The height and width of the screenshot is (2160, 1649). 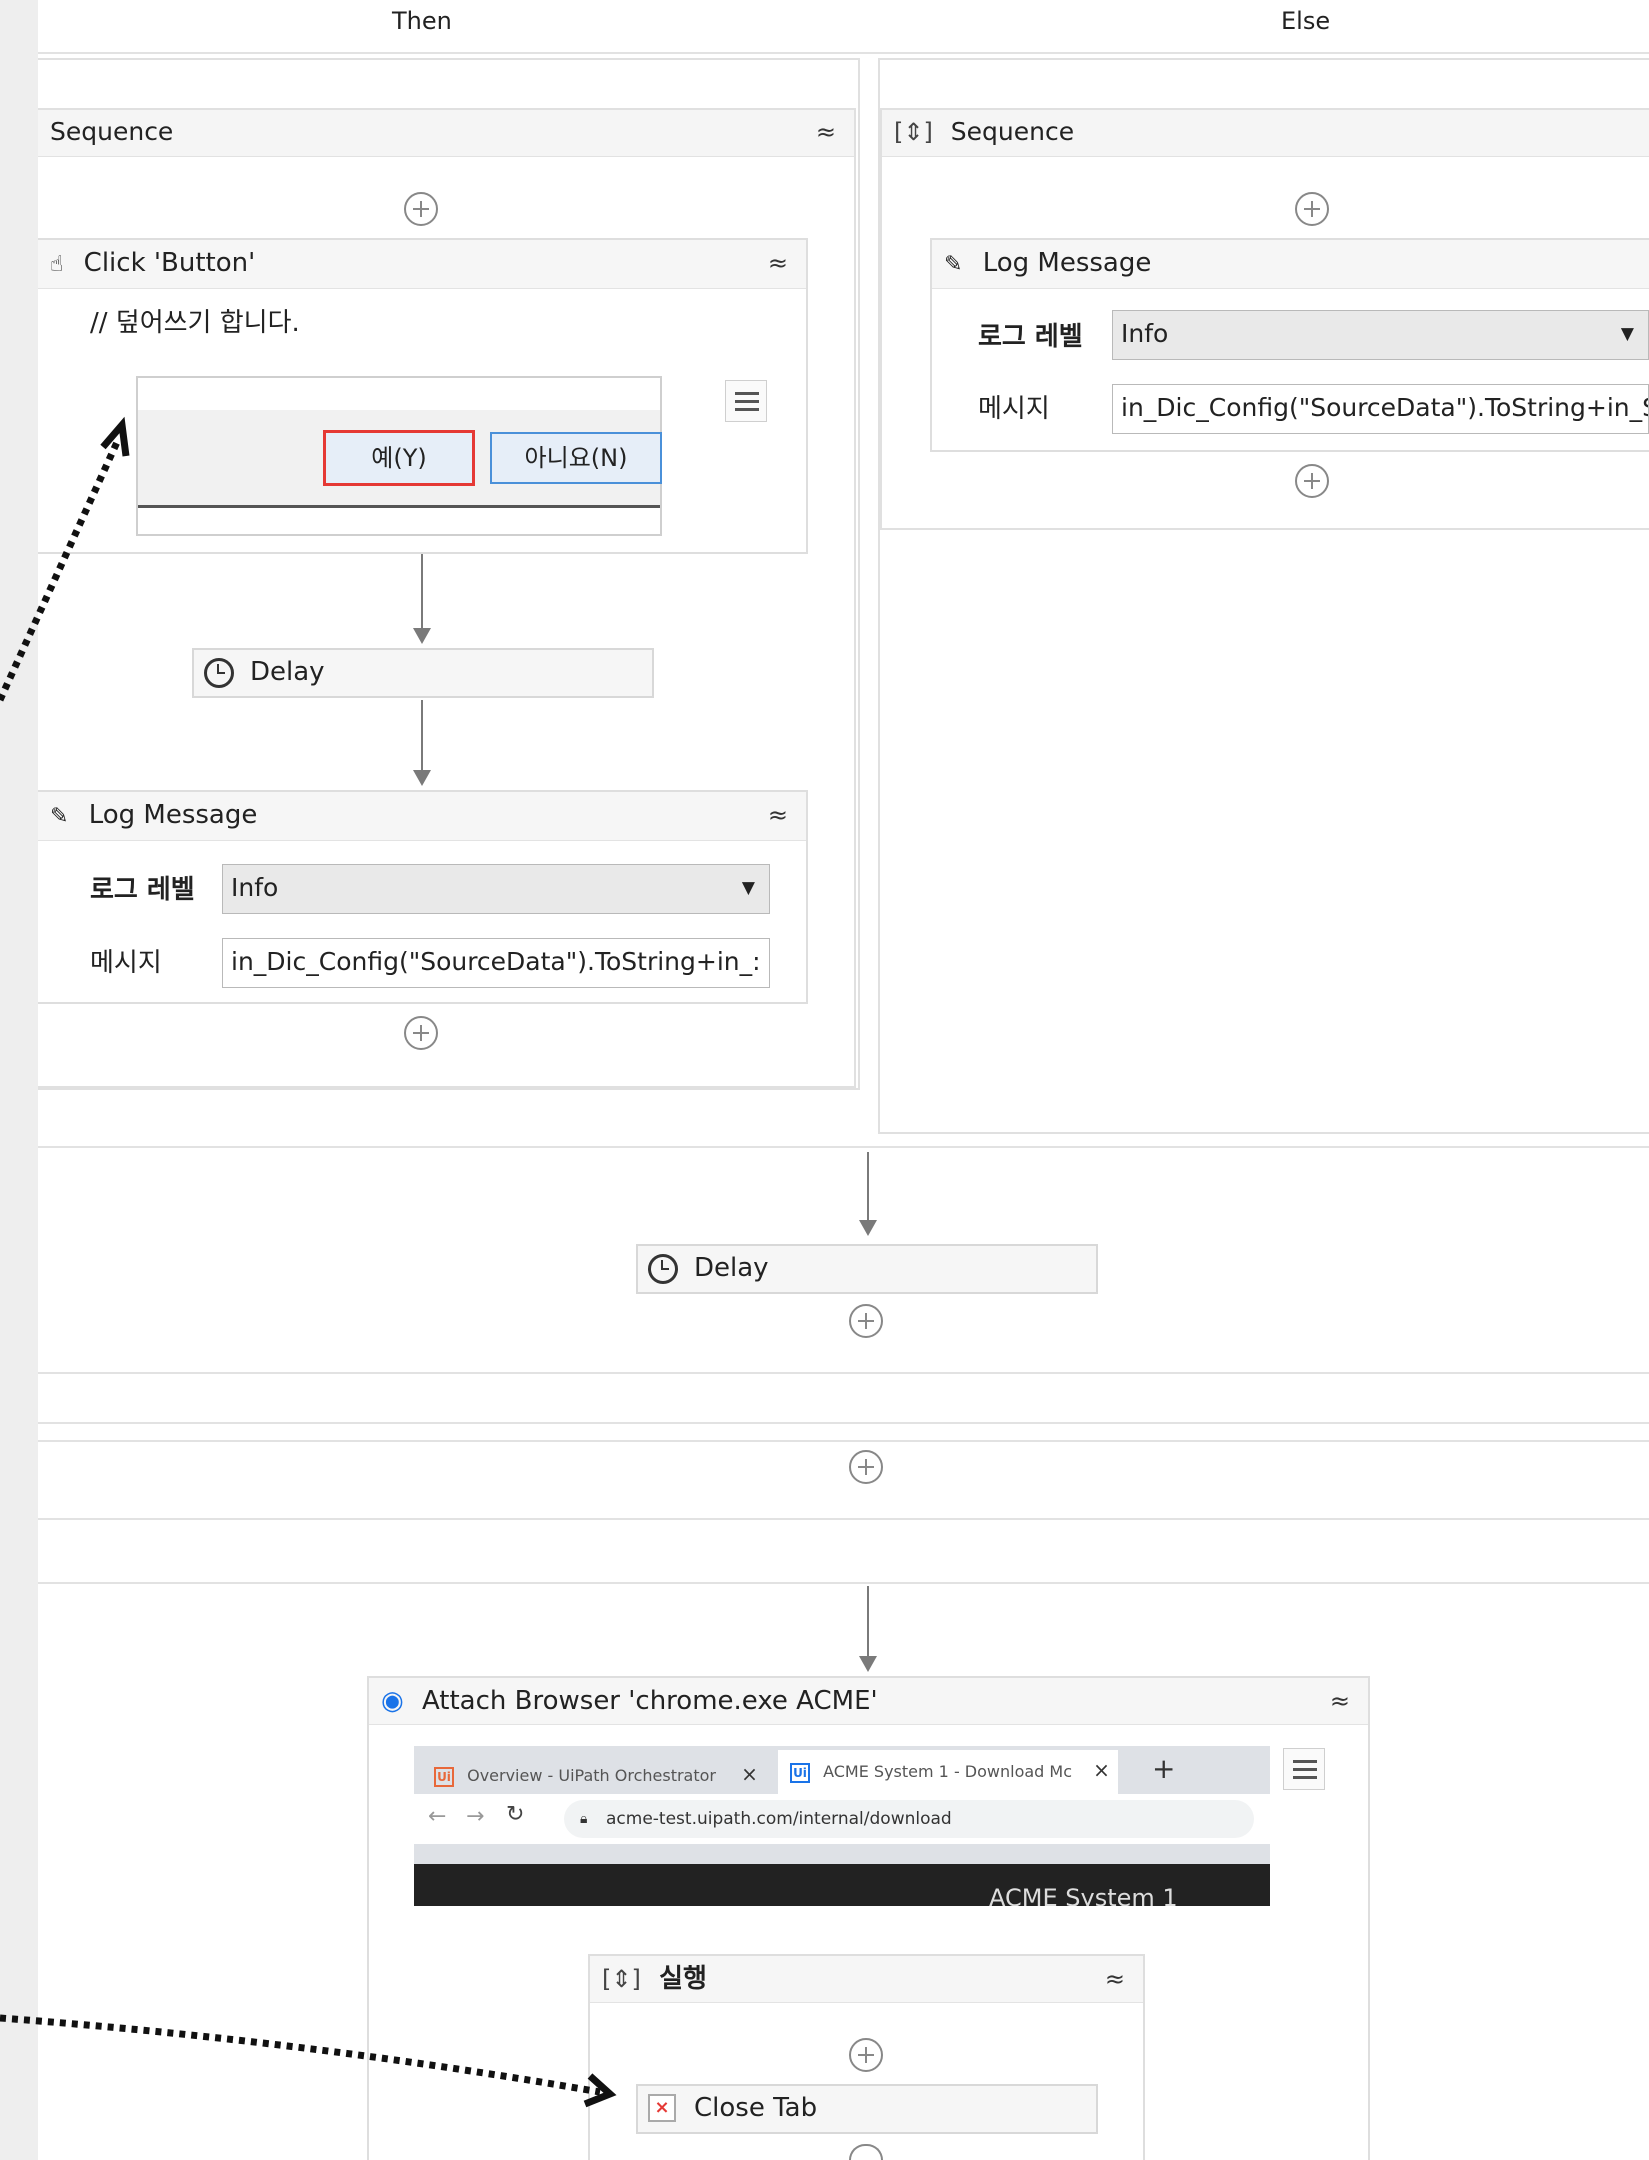 I want to click on annotation-arrowhead, so click(x=115, y=436).